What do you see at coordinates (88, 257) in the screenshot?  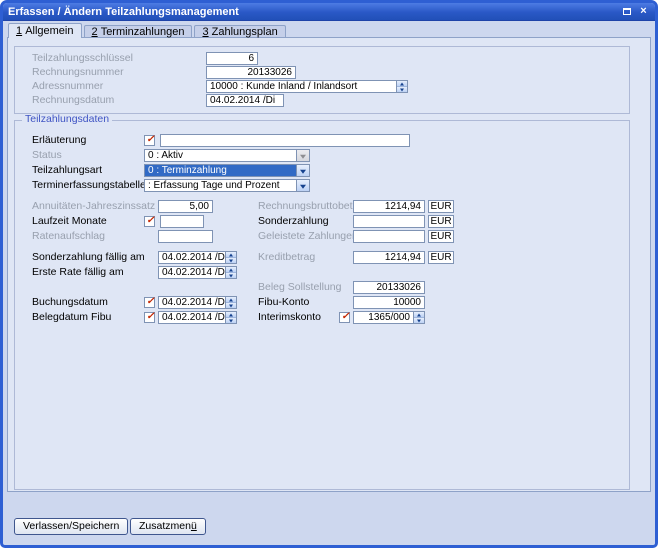 I see `sonderzahlung-faellig-label: Sonderzahlung fällig am` at bounding box center [88, 257].